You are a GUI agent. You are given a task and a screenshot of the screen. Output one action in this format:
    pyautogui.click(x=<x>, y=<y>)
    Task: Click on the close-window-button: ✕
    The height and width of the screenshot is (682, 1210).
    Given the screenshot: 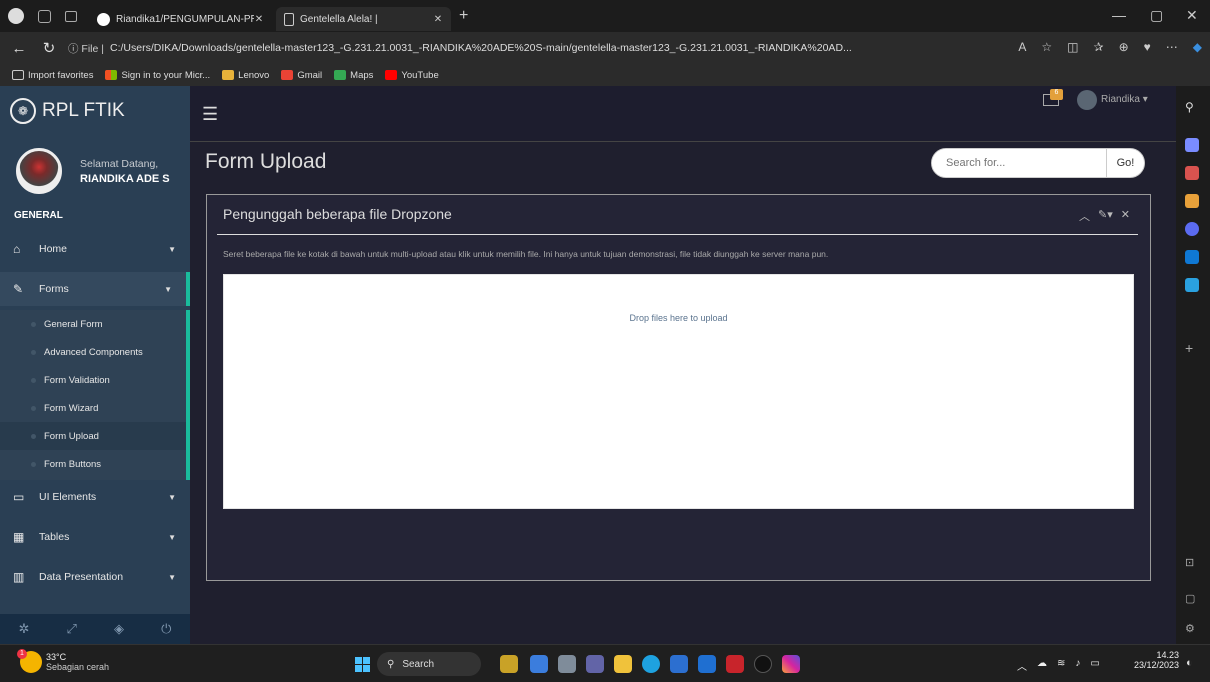 What is the action you would take?
    pyautogui.click(x=1192, y=15)
    